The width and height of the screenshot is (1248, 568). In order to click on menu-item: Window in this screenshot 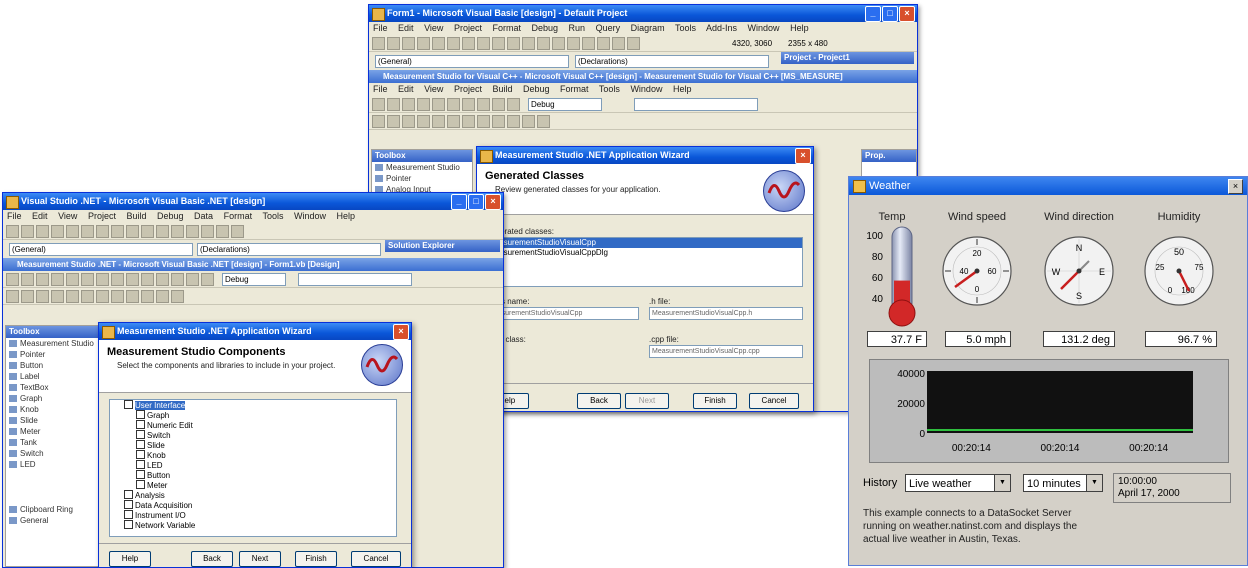, I will do `click(310, 216)`.